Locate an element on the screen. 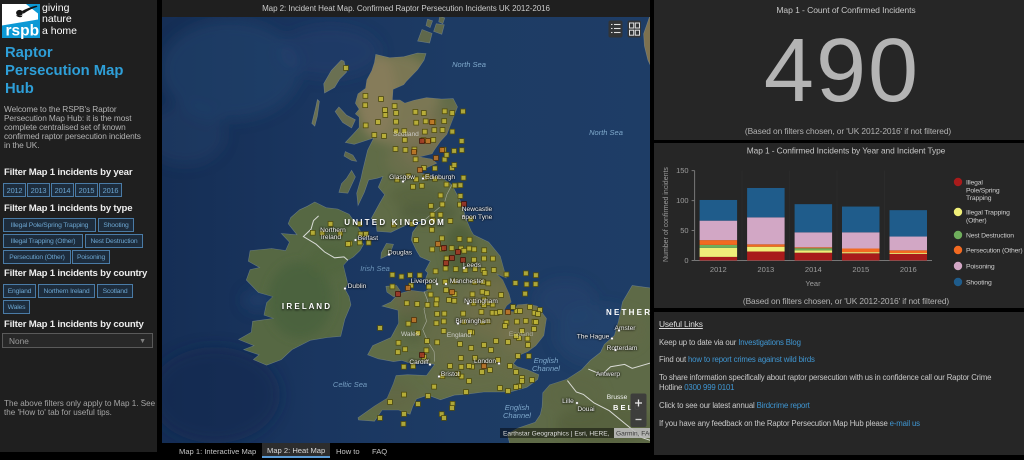 This screenshot has height=460, width=1024. svg-text: Year is located at coordinates (813, 283).